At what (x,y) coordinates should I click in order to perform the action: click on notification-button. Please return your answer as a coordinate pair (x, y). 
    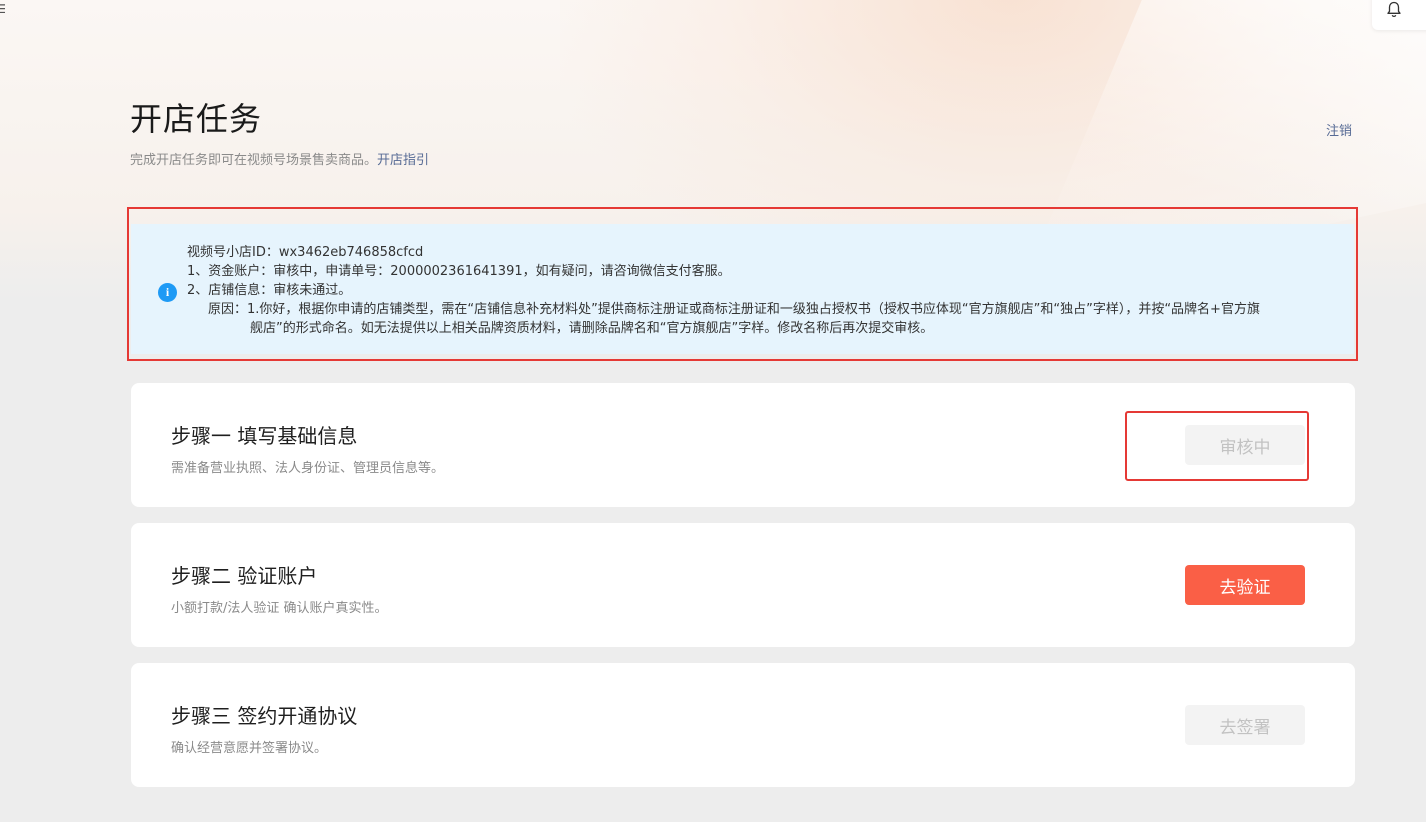
    Looking at the image, I should click on (1399, 15).